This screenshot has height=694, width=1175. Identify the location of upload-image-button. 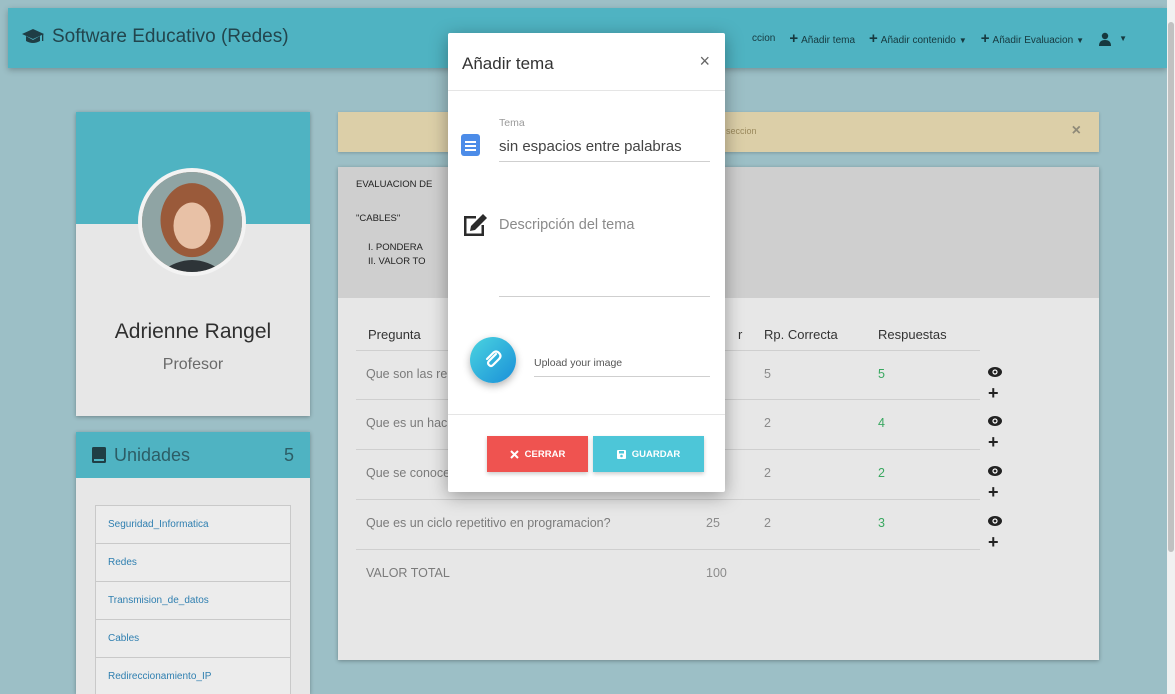
(493, 360).